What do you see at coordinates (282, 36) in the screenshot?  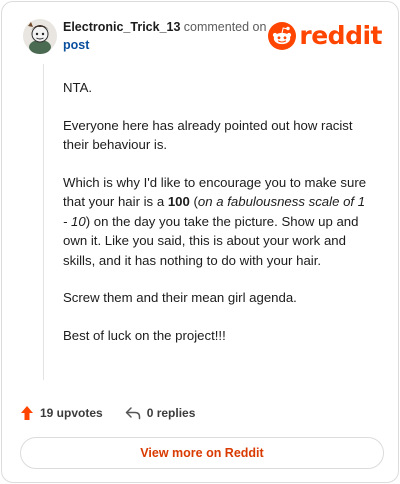 I see `reddit-logo-icon` at bounding box center [282, 36].